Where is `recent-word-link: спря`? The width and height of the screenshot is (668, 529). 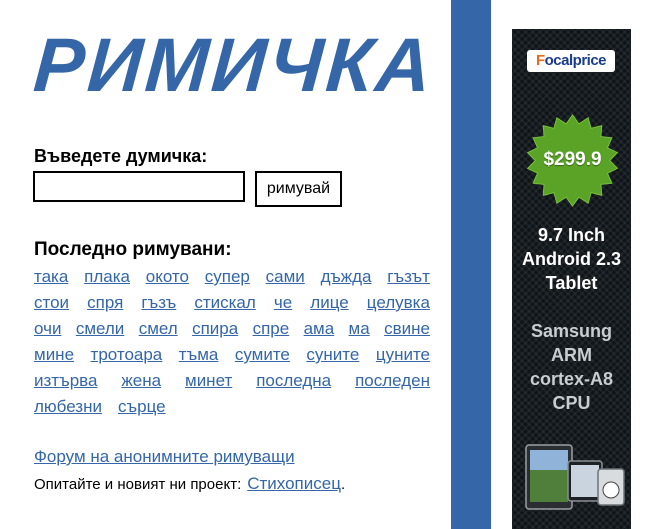
recent-word-link: спря is located at coordinates (105, 303).